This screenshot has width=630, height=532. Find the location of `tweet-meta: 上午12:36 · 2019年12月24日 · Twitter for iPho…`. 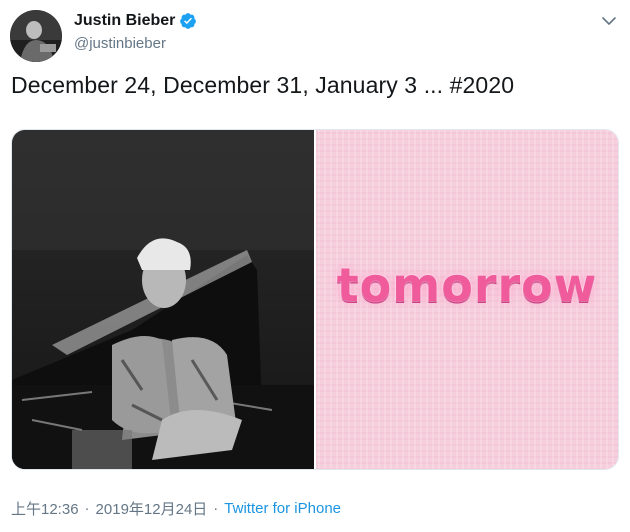

tweet-meta: 上午12:36 · 2019年12月24日 · Twitter for iPho… is located at coordinates (176, 508).